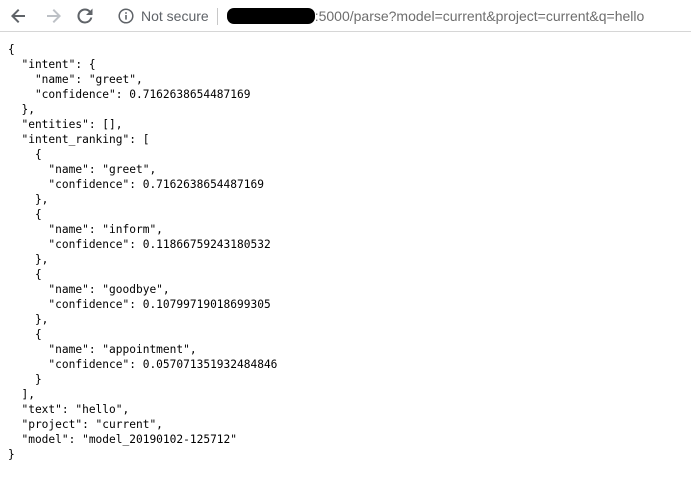 The height and width of the screenshot is (500, 691). I want to click on info-circle-icon, so click(126, 16).